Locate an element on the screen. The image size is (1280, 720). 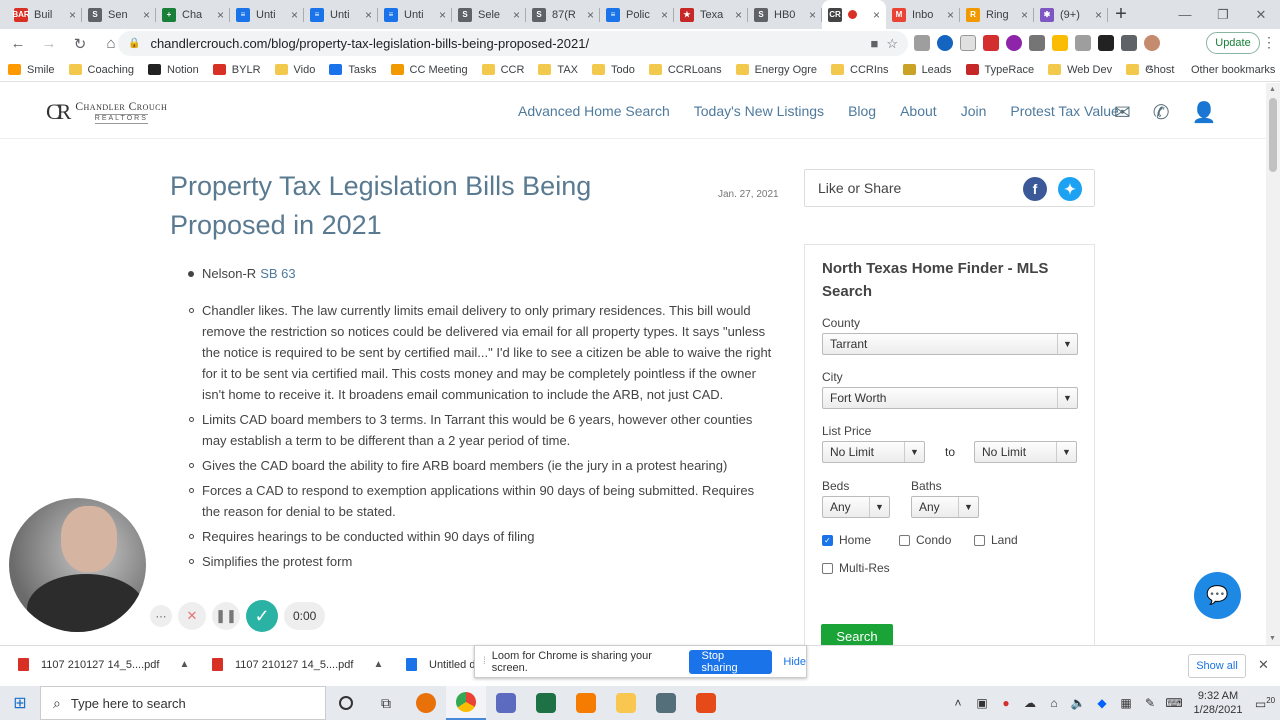
price-min-select: No Limit ▼ is located at coordinates (873, 452).